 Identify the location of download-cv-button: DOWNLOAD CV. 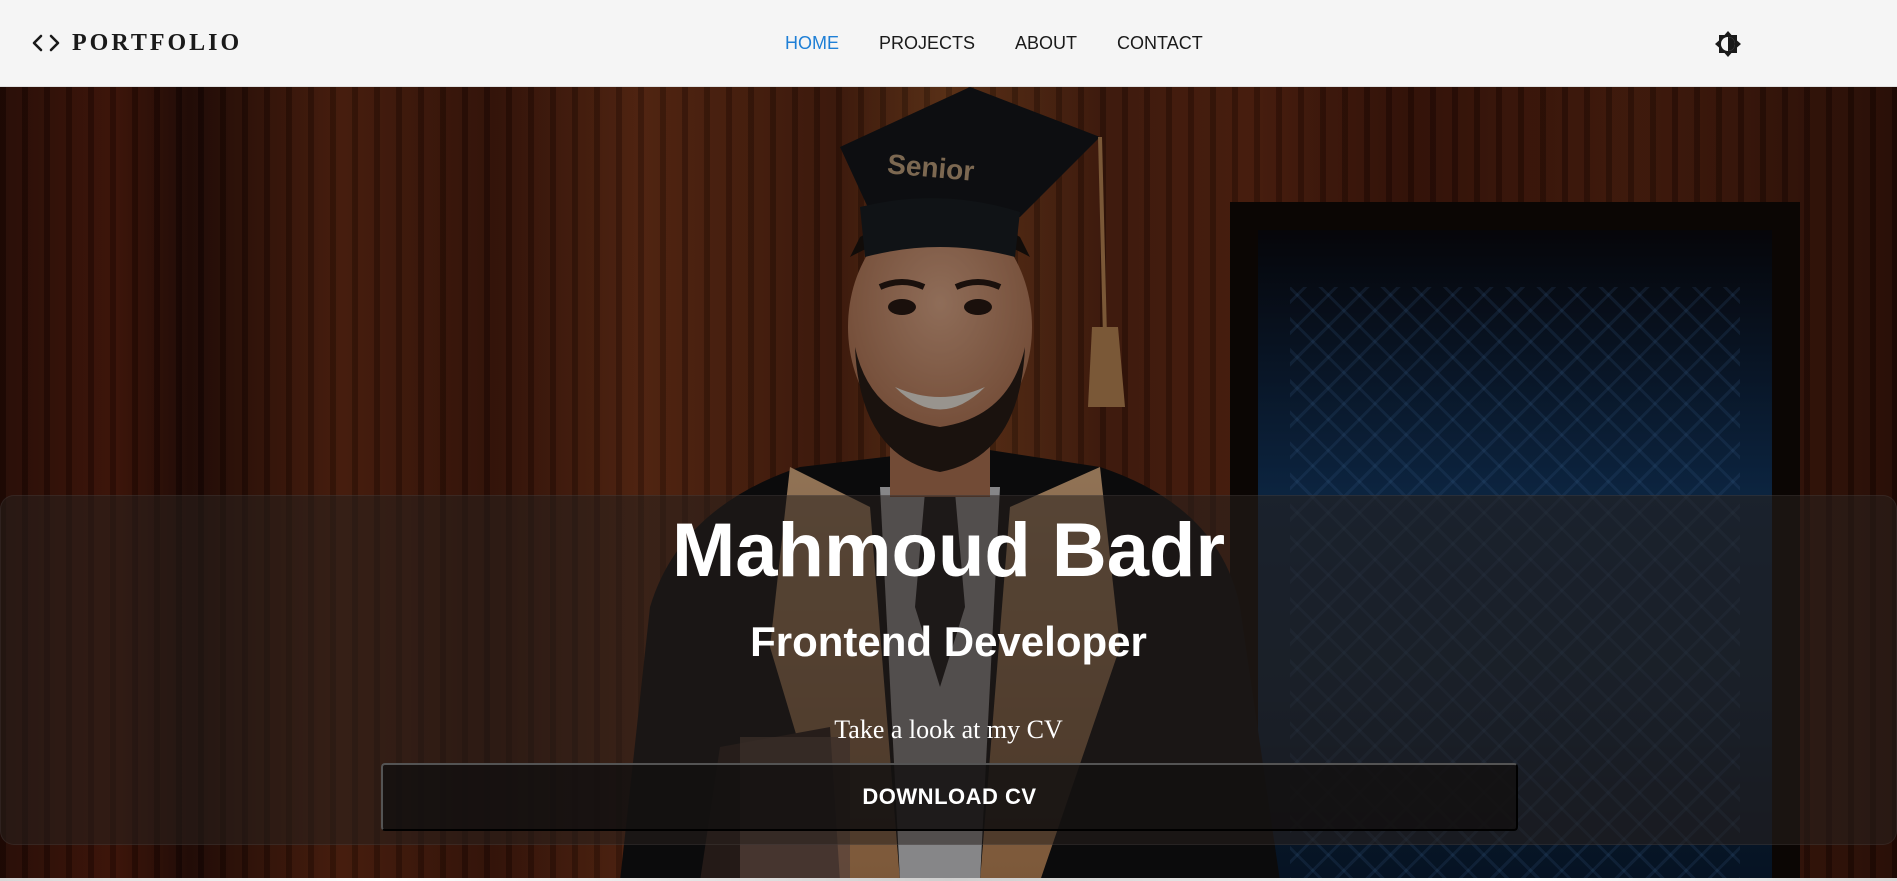
(949, 797).